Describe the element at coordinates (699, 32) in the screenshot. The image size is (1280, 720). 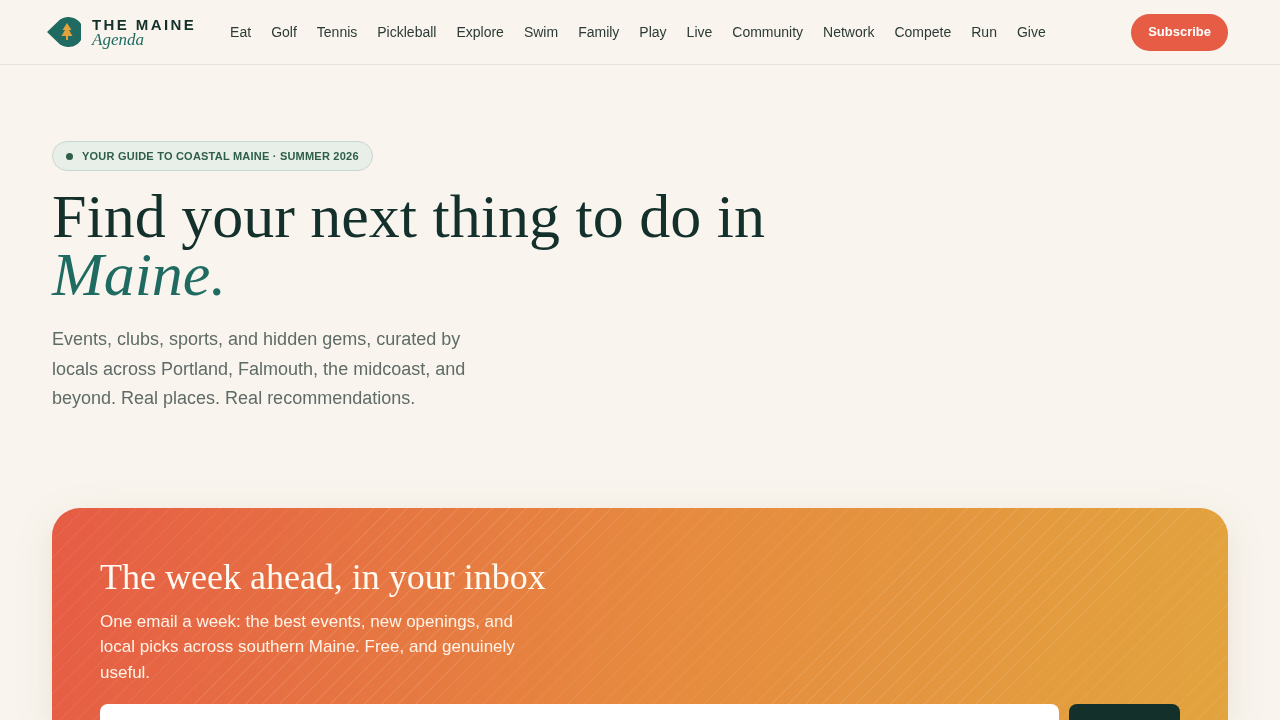
I see `nav-link: Live` at that location.